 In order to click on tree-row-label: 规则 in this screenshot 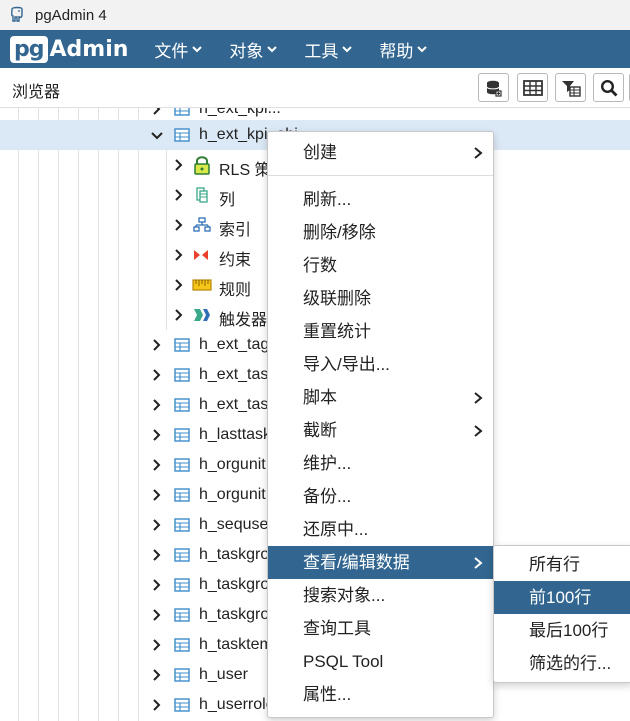, I will do `click(235, 290)`.